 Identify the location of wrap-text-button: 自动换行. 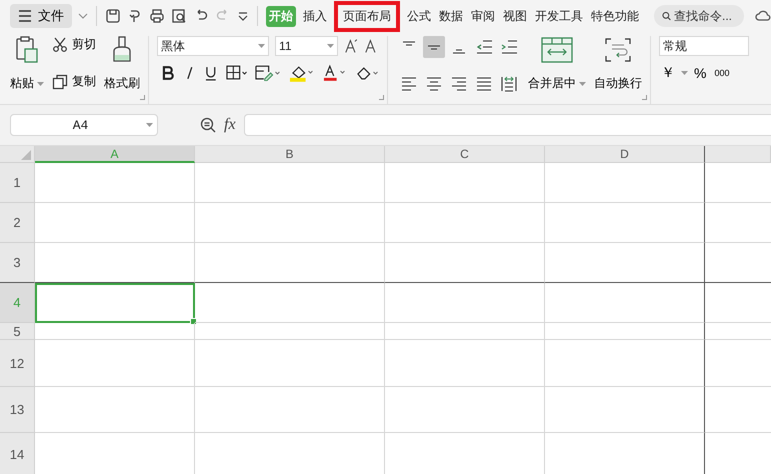
(618, 83).